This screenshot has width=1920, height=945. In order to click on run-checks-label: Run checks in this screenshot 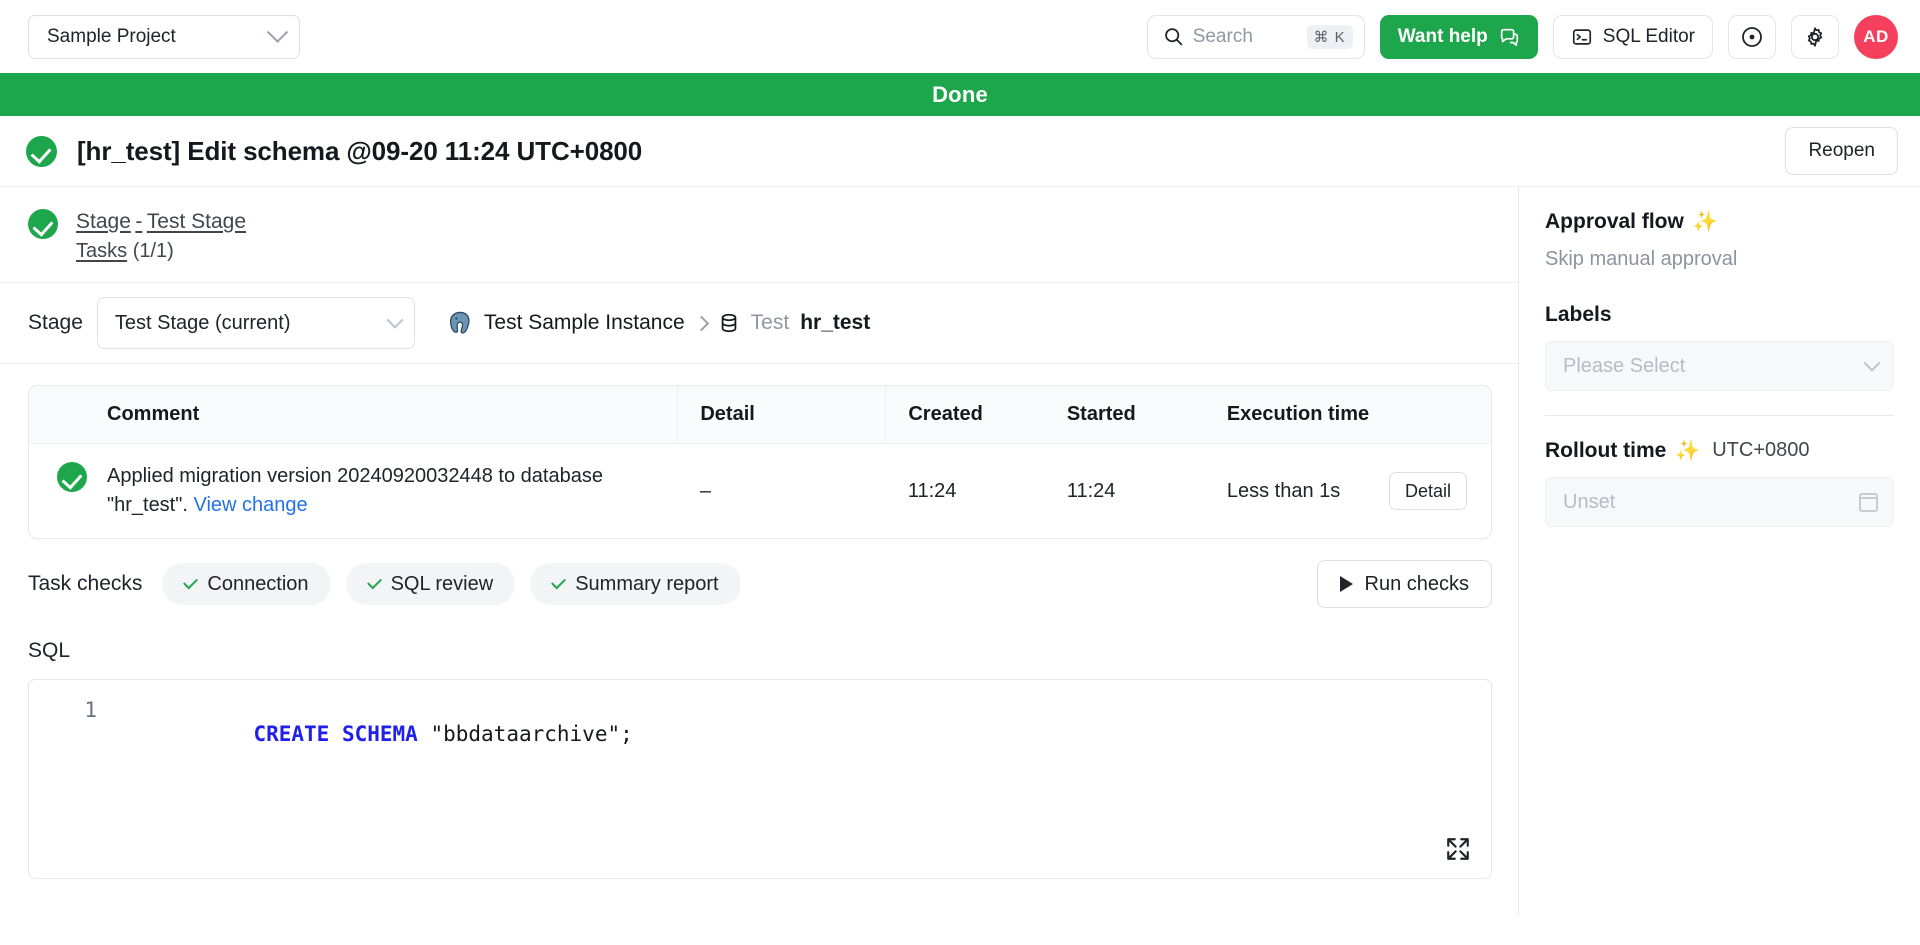, I will do `click(1417, 583)`.